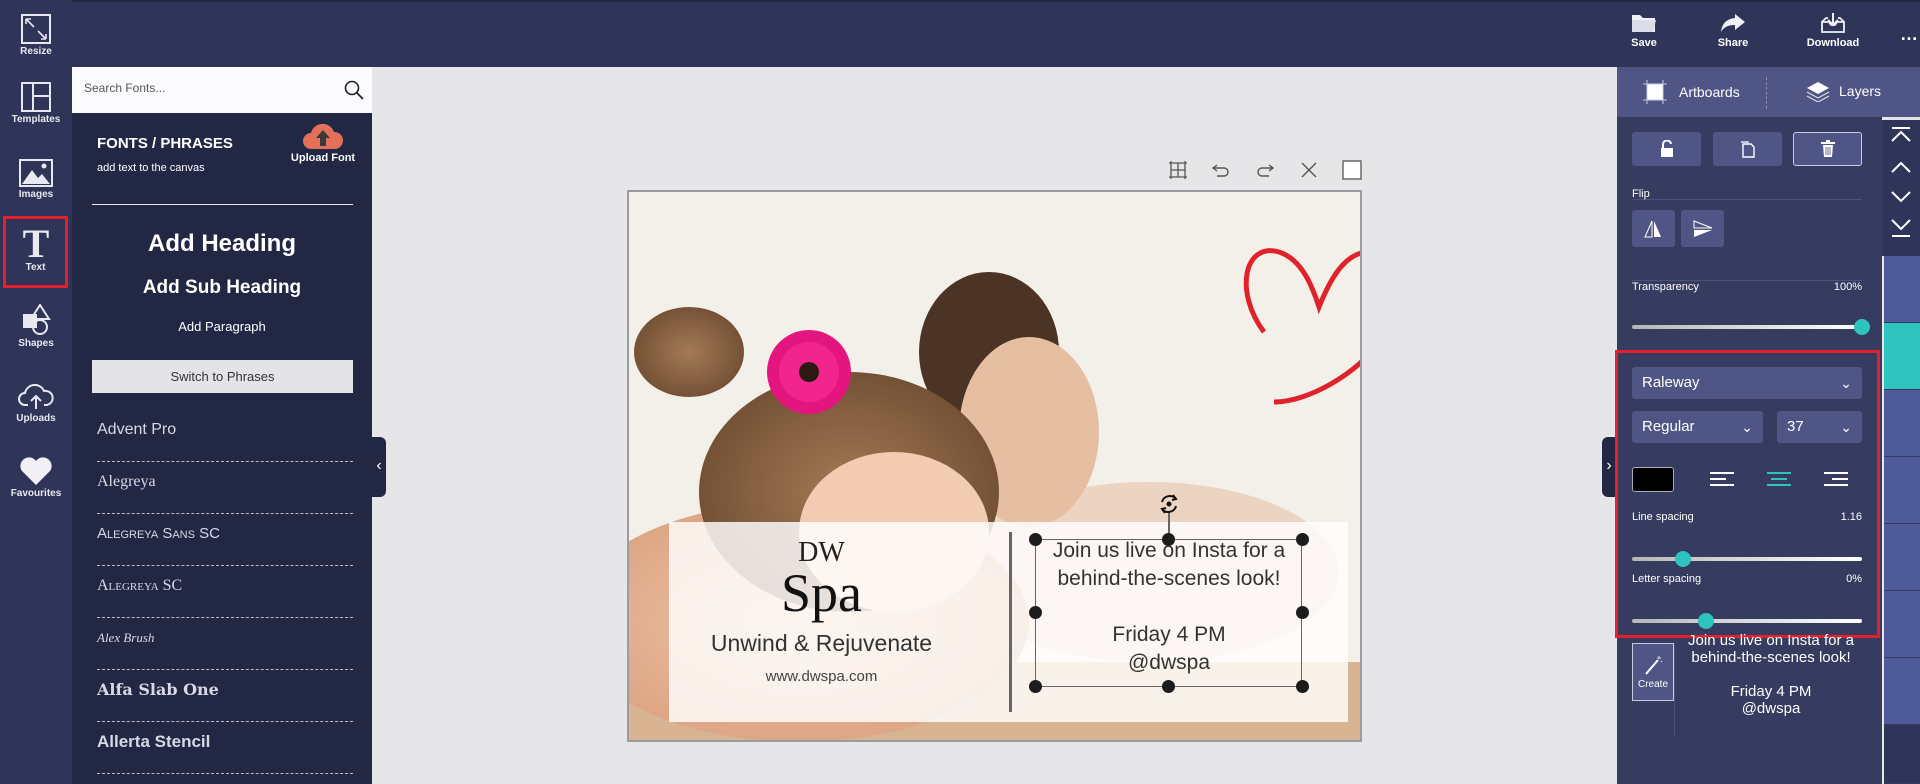 Image resolution: width=1920 pixels, height=784 pixels. I want to click on bring-forward-icon, so click(1901, 169).